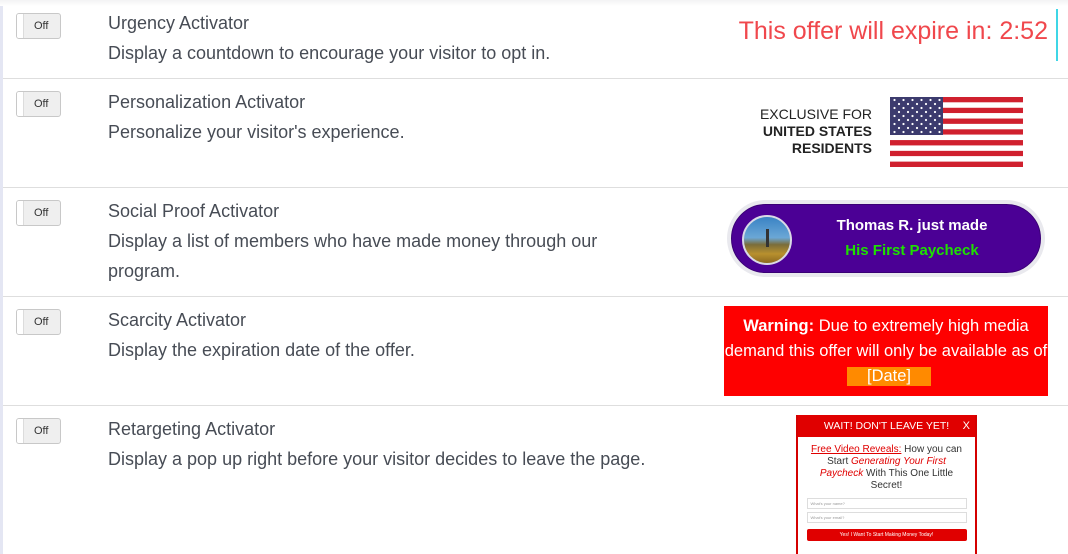 The image size is (1068, 554). Describe the element at coordinates (831, 148) in the screenshot. I see `exclusive-line3: RESIDENTS` at that location.